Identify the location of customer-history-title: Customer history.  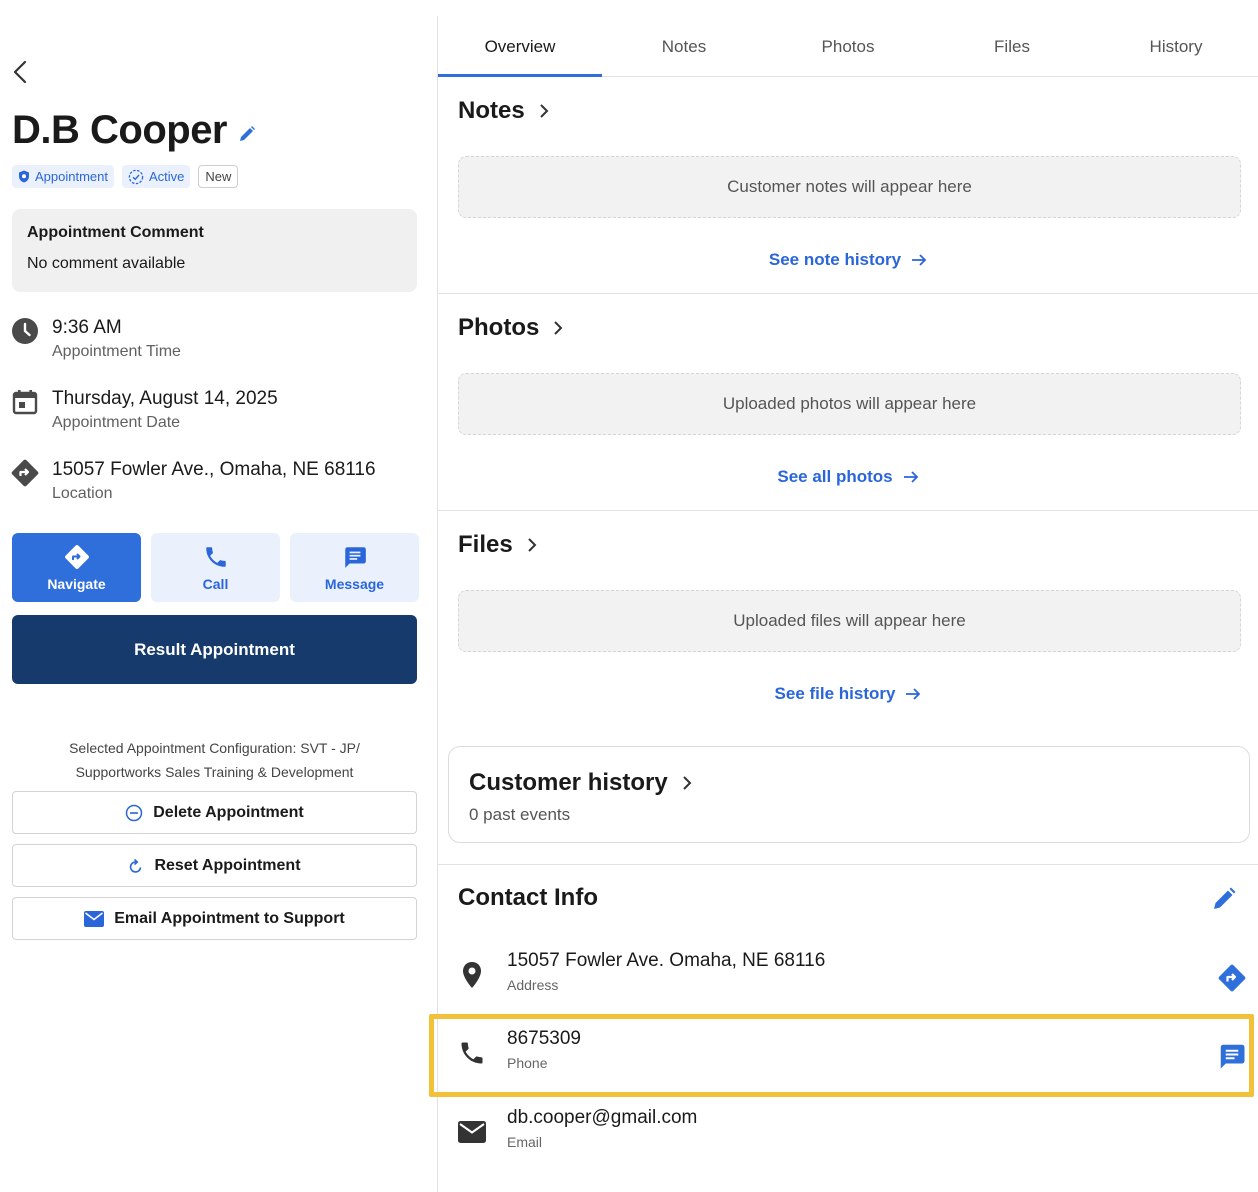
(568, 782).